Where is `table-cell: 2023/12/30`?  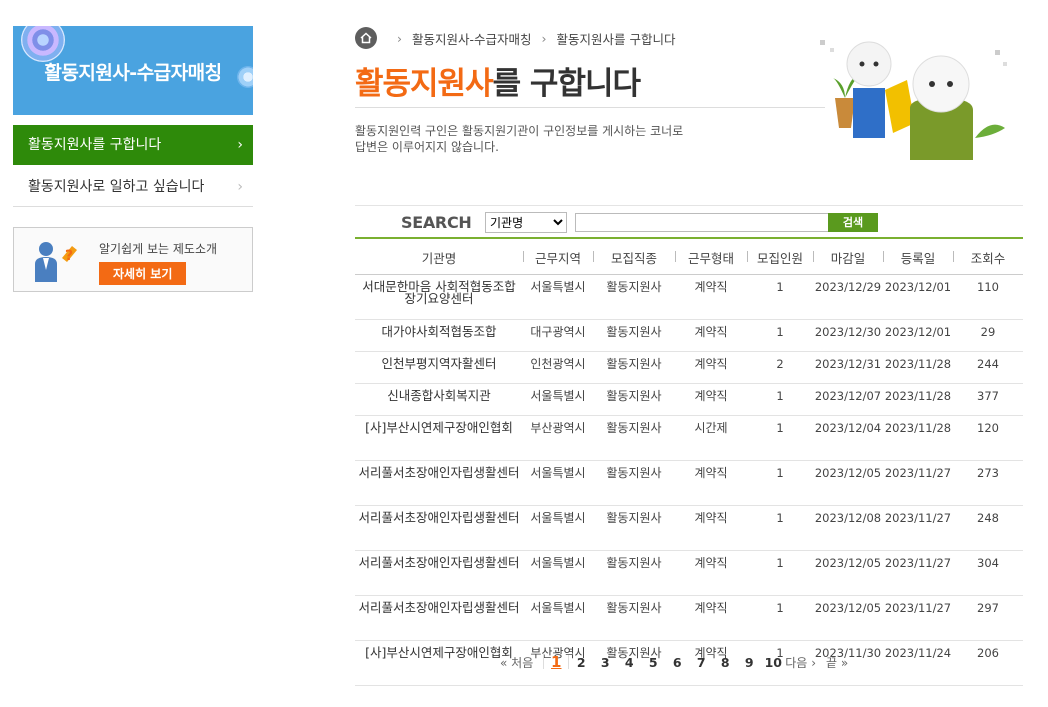 table-cell: 2023/12/30 is located at coordinates (848, 335).